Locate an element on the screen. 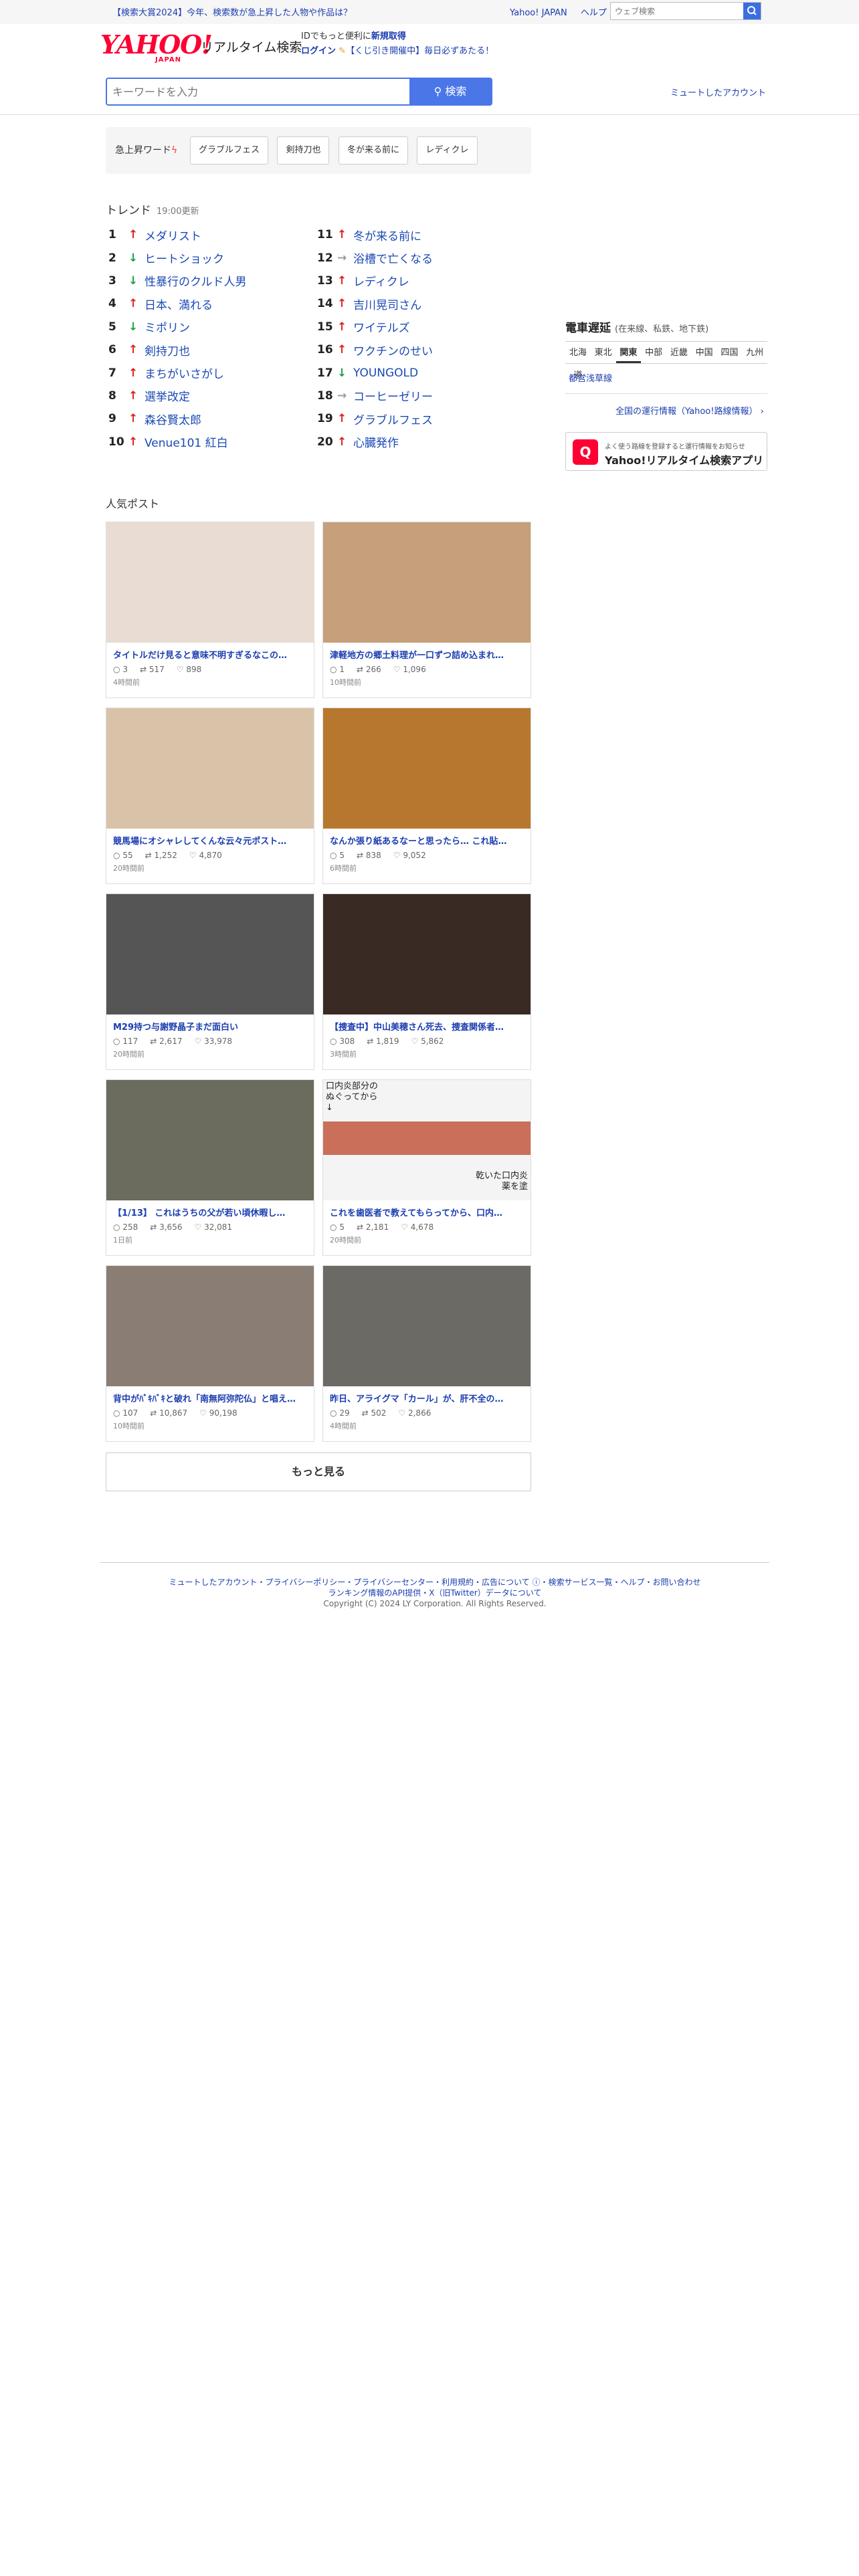 Image resolution: width=859 pixels, height=2576 pixels. trend-keyword: 日本、満れる is located at coordinates (179, 304).